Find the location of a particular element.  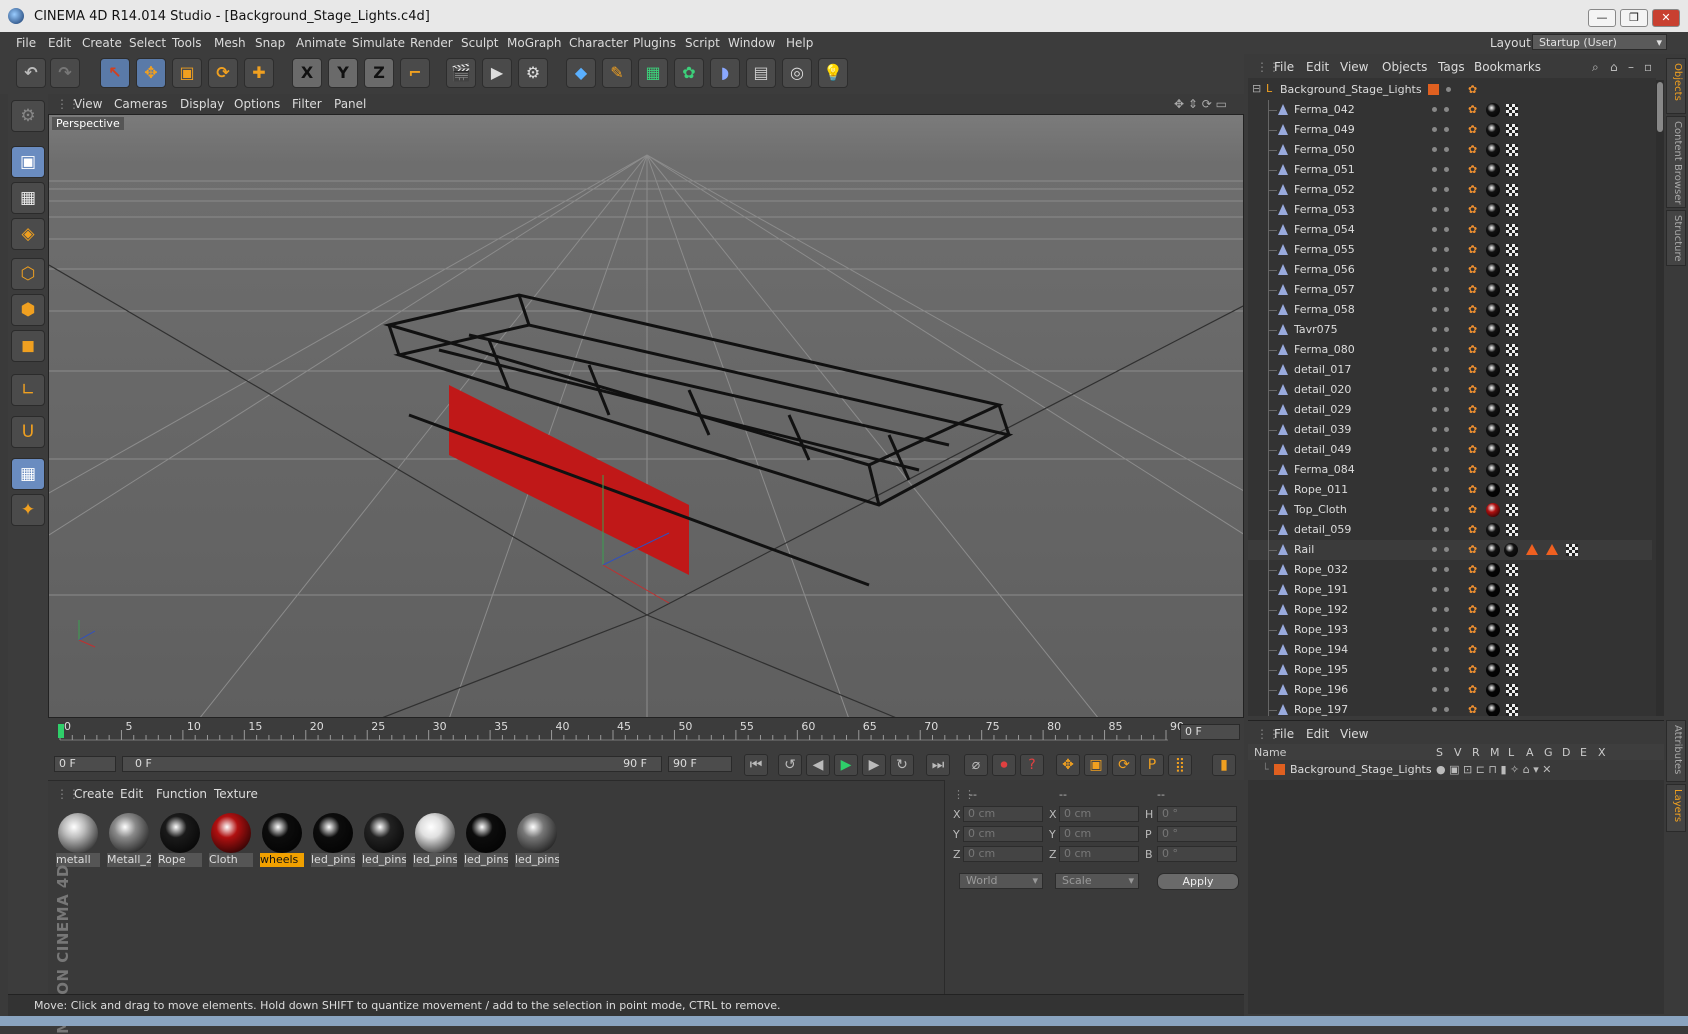

go-to-end-button: ⏭ is located at coordinates (938, 765).